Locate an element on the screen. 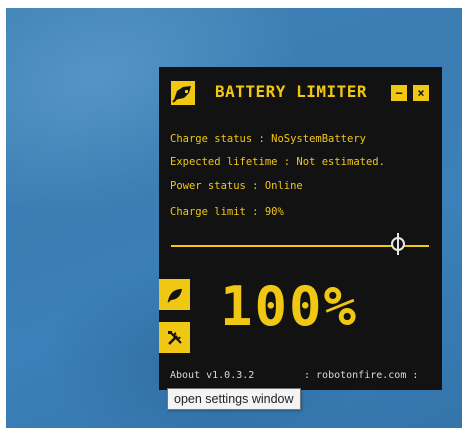 This screenshot has height=434, width=468. minimize-button: − is located at coordinates (399, 93).